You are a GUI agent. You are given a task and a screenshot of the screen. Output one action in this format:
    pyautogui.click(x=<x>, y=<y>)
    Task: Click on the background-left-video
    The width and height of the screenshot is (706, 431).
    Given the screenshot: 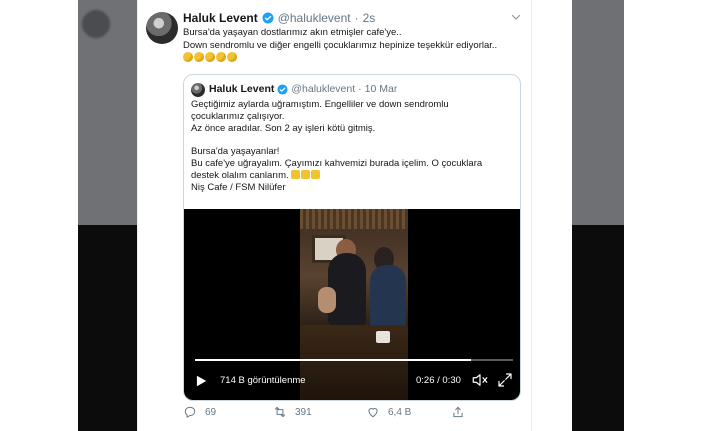 What is the action you would take?
    pyautogui.click(x=108, y=328)
    